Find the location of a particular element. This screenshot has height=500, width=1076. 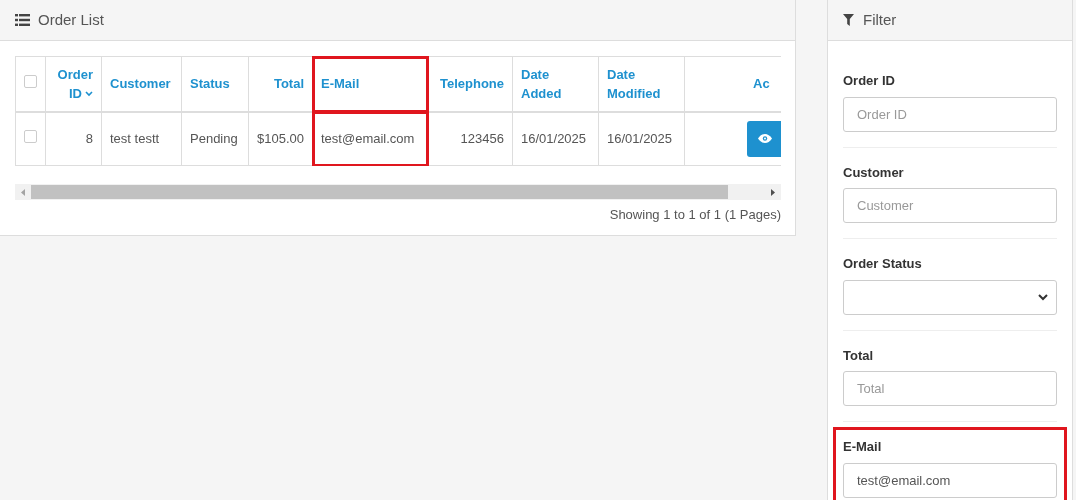

column-header: E-Mail is located at coordinates (370, 84).